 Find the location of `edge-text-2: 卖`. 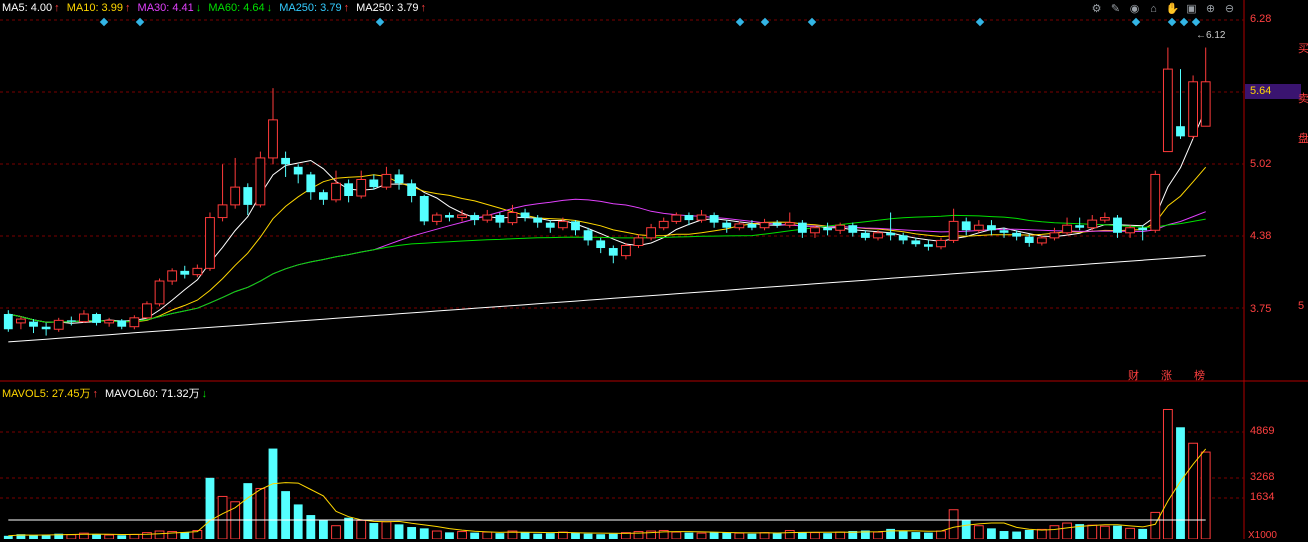

edge-text-2: 卖 is located at coordinates (1303, 99).